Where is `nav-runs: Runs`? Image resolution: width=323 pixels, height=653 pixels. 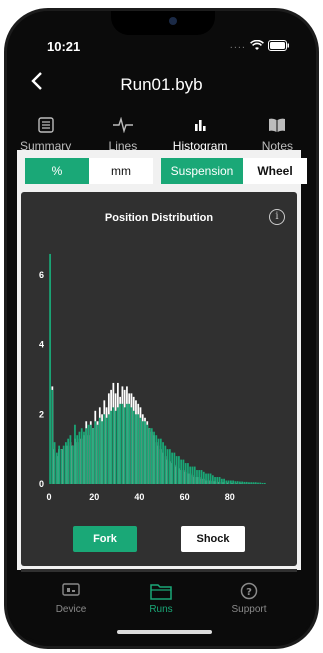
nav-runs: Runs is located at coordinates (161, 597).